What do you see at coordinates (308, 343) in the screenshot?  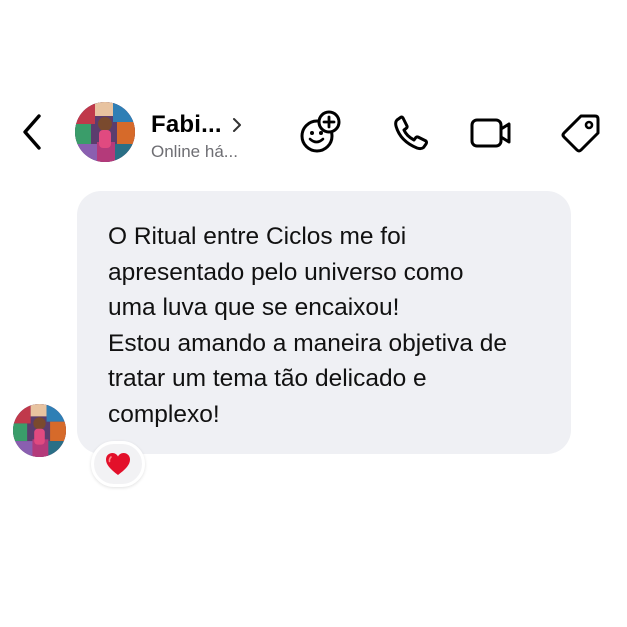 I see `message-line: Estou amando a maneira objetiva de` at bounding box center [308, 343].